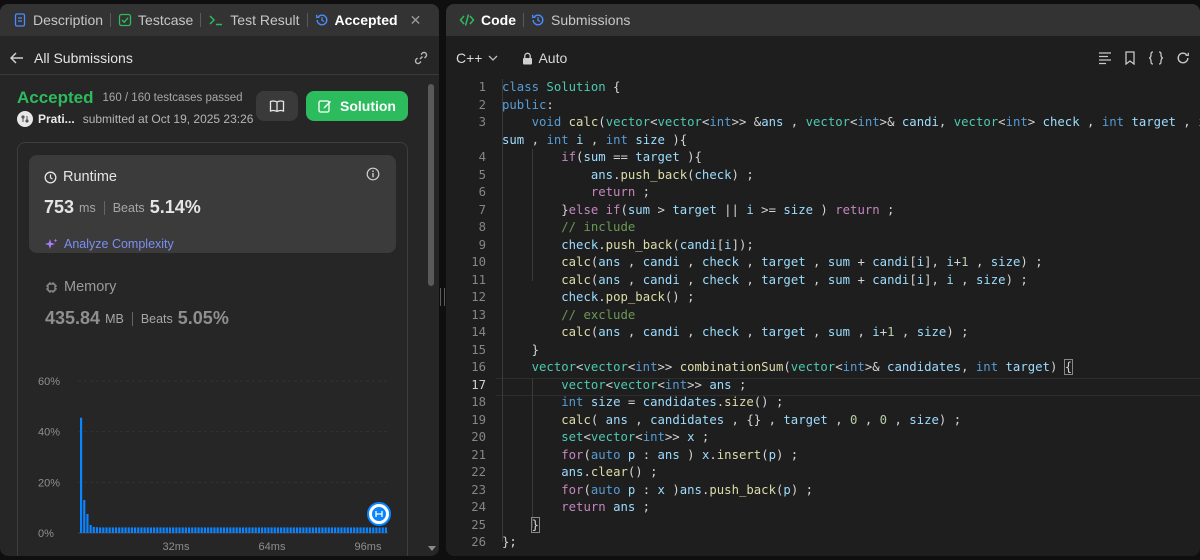 The height and width of the screenshot is (560, 1200). I want to click on editorial-button, so click(277, 106).